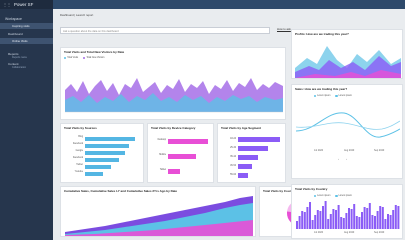  What do you see at coordinates (348, 62) in the screenshot?
I see `profits-area-chart` at bounding box center [348, 62].